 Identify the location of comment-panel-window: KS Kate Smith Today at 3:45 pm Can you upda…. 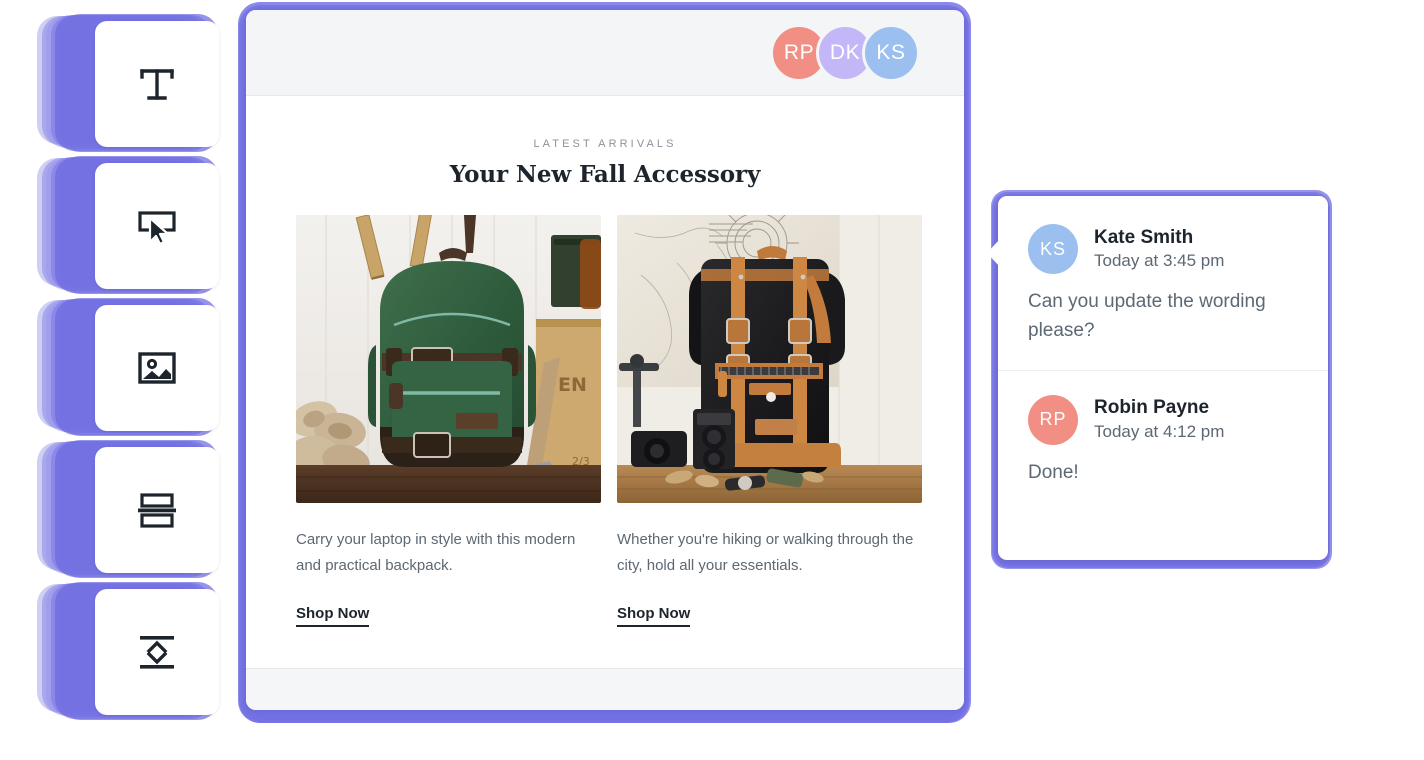
(1162, 388).